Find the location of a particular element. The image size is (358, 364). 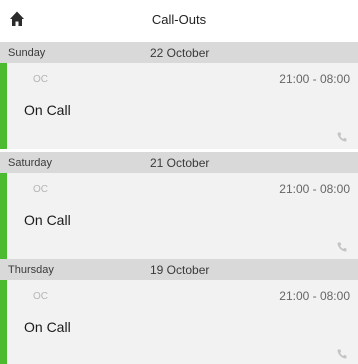

day-weekday: Saturday is located at coordinates (30, 163).